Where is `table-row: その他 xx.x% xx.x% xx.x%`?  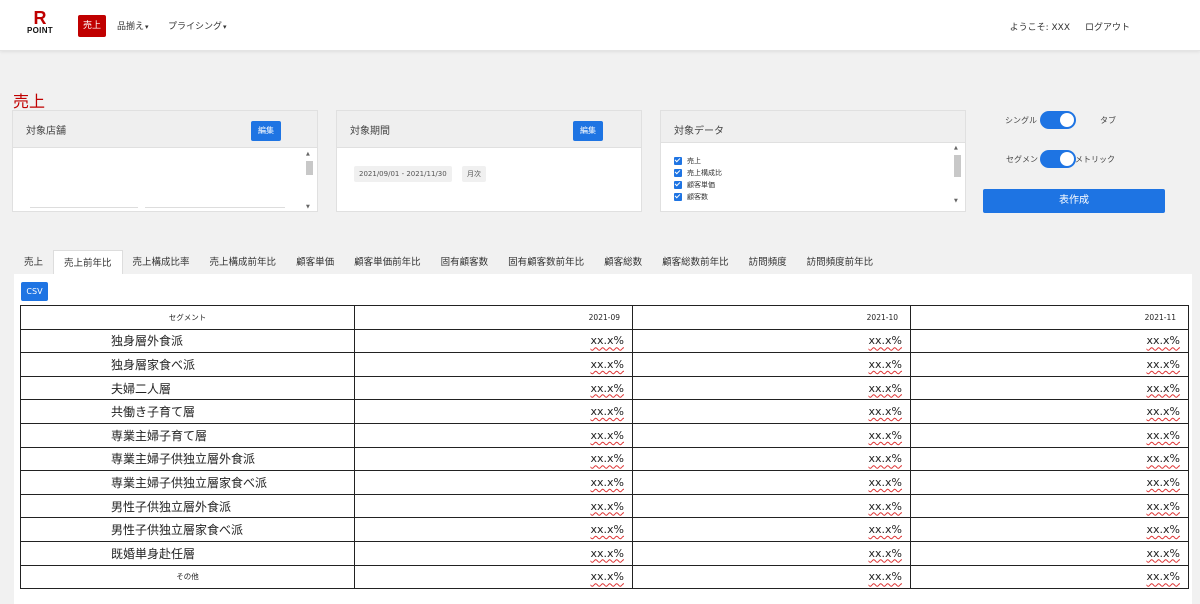 table-row: その他 xx.x% xx.x% xx.x% is located at coordinates (604, 577).